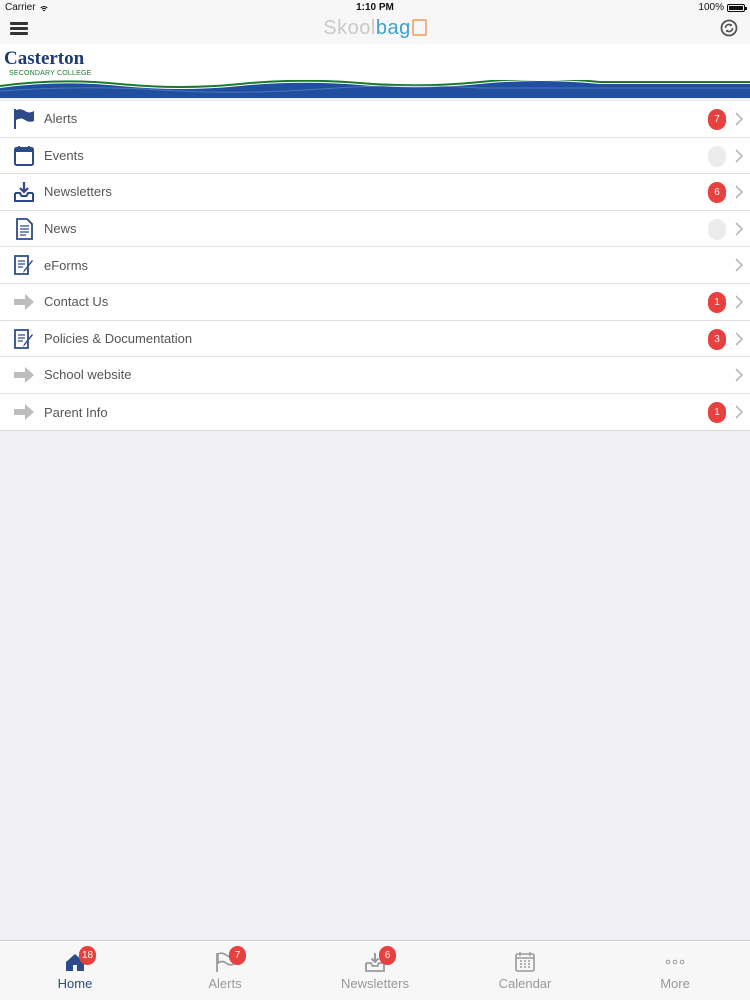 The image size is (750, 1000). I want to click on school-subtitle: SECONDARY COLLEGE, so click(50, 73).